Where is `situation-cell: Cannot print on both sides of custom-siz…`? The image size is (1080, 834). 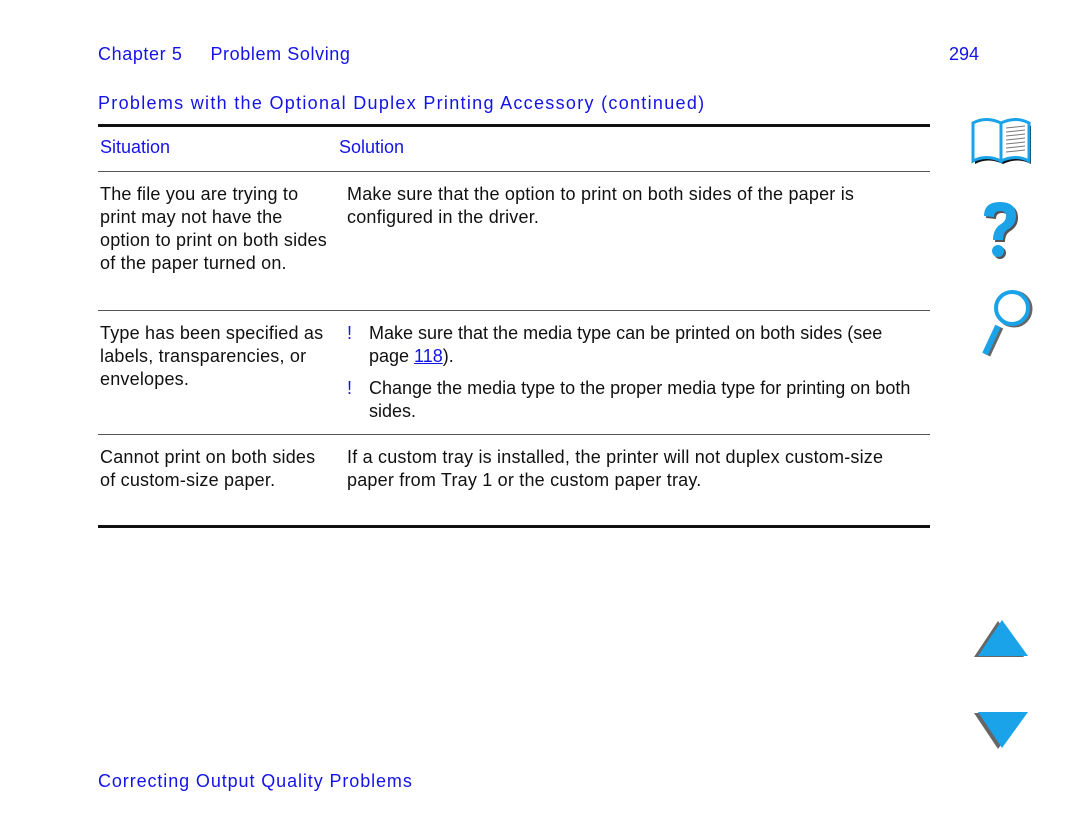
situation-cell: Cannot print on both sides of custom-siz… is located at coordinates (208, 468).